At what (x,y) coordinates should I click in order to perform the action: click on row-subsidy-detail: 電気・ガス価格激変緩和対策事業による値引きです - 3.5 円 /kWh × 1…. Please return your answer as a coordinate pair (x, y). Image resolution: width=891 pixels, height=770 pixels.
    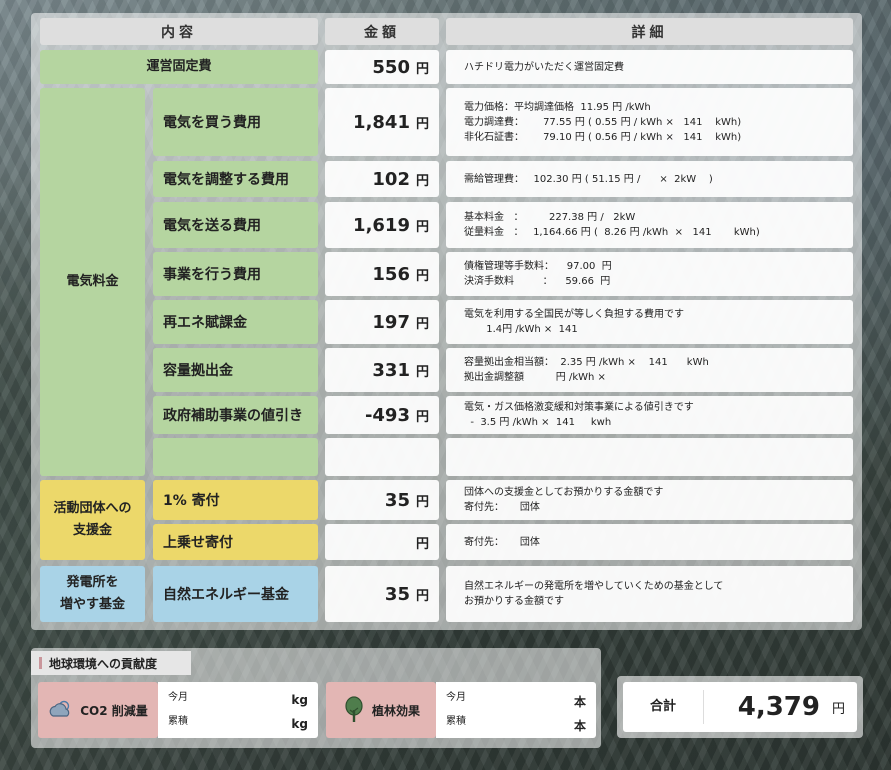
    Looking at the image, I should click on (649, 415).